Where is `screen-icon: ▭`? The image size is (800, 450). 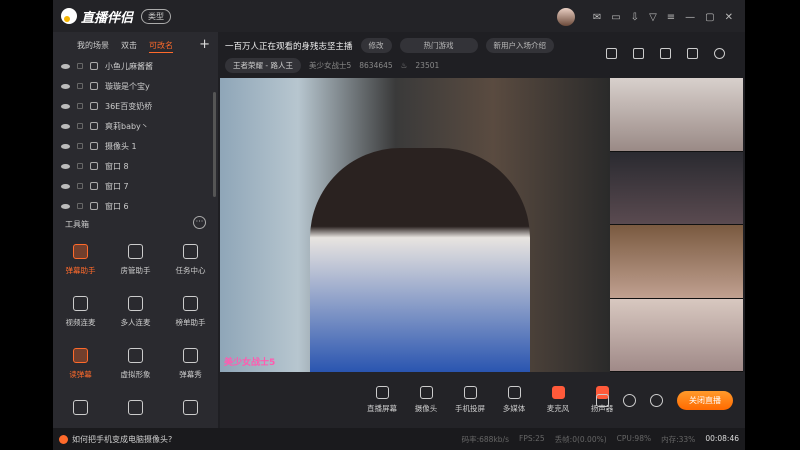 screen-icon: ▭ is located at coordinates (615, 17).